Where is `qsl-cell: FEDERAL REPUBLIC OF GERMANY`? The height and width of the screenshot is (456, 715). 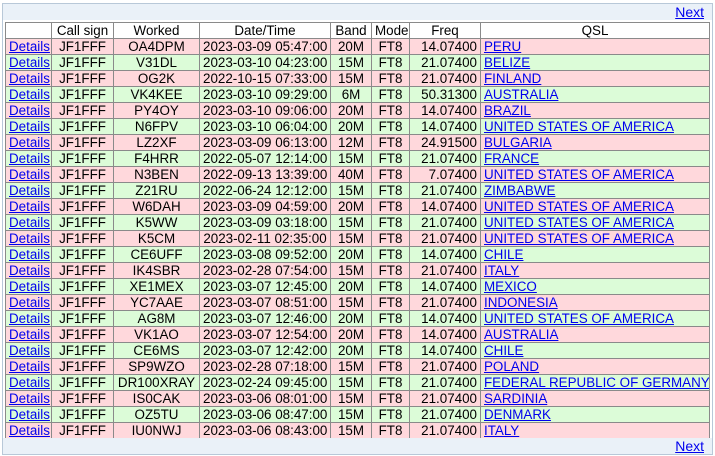
qsl-cell: FEDERAL REPUBLIC OF GERMANY is located at coordinates (595, 382).